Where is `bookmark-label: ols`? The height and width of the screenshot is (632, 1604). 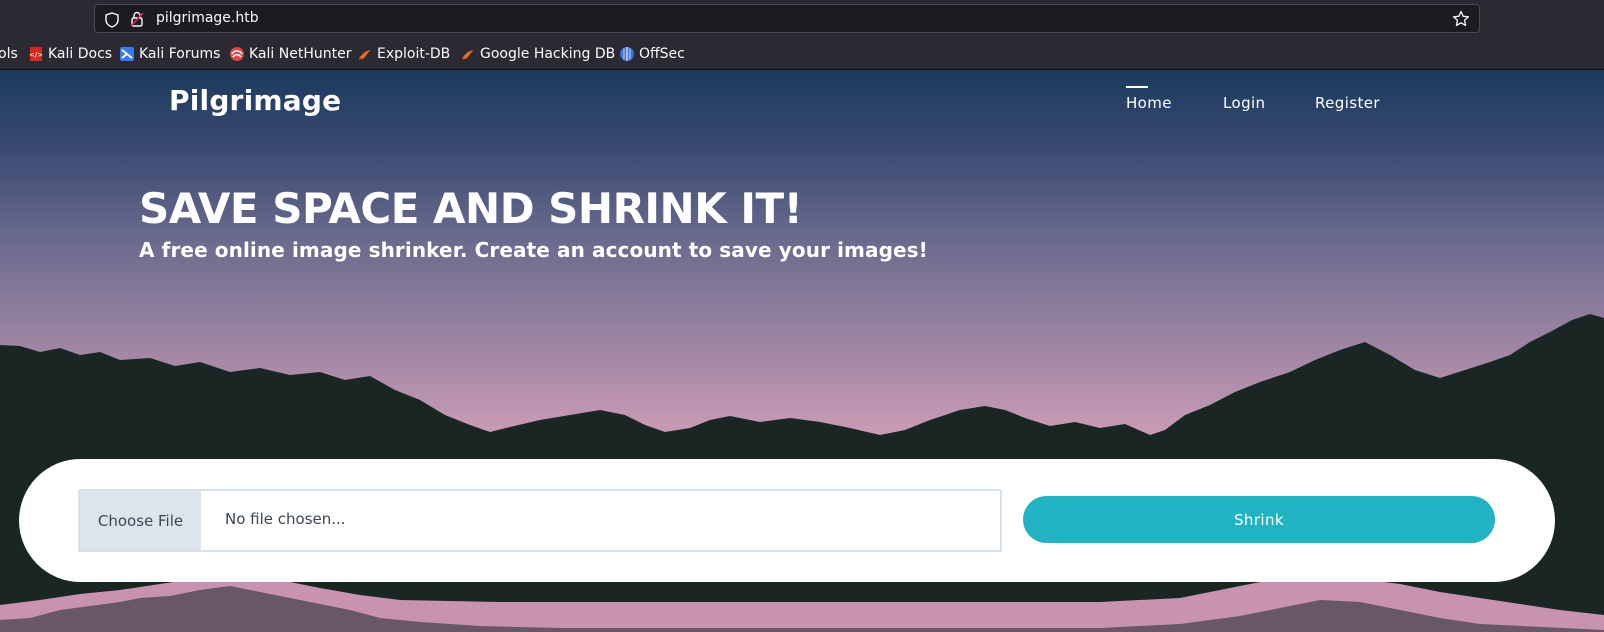
bookmark-label: ols is located at coordinates (9, 54).